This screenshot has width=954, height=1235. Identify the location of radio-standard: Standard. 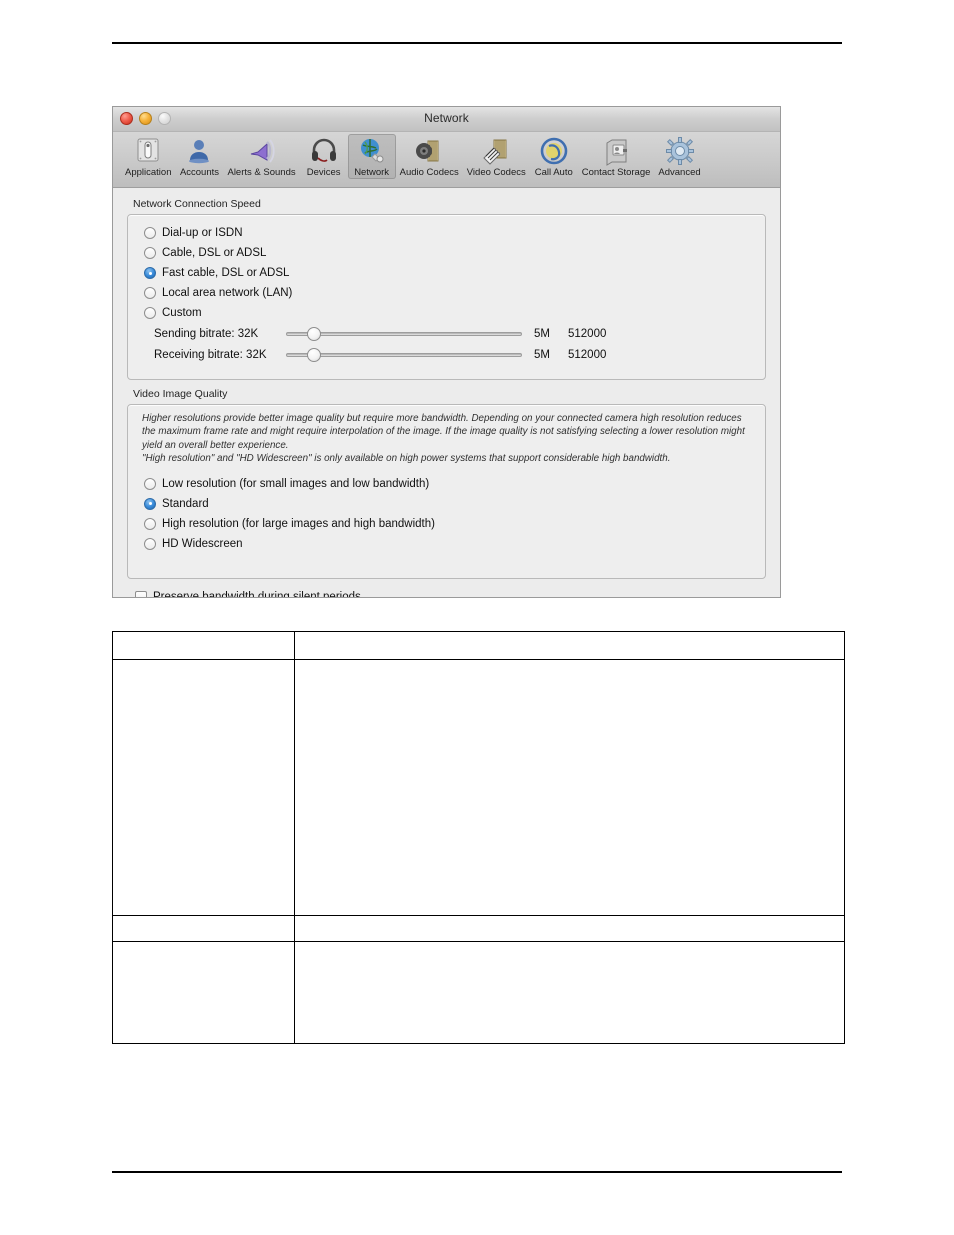
(446, 504).